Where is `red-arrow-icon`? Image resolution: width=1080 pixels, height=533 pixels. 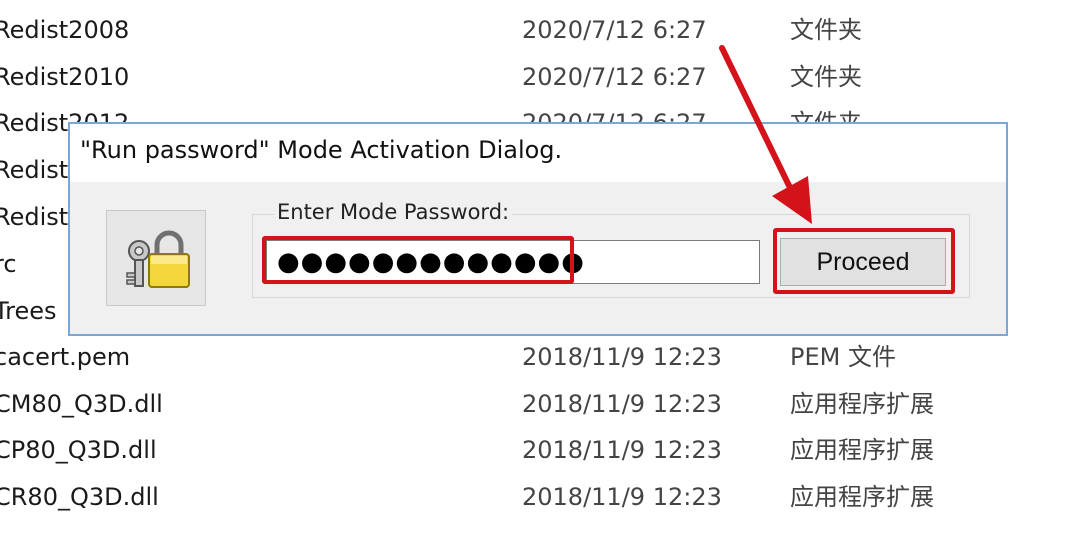 red-arrow-icon is located at coordinates (765, 134).